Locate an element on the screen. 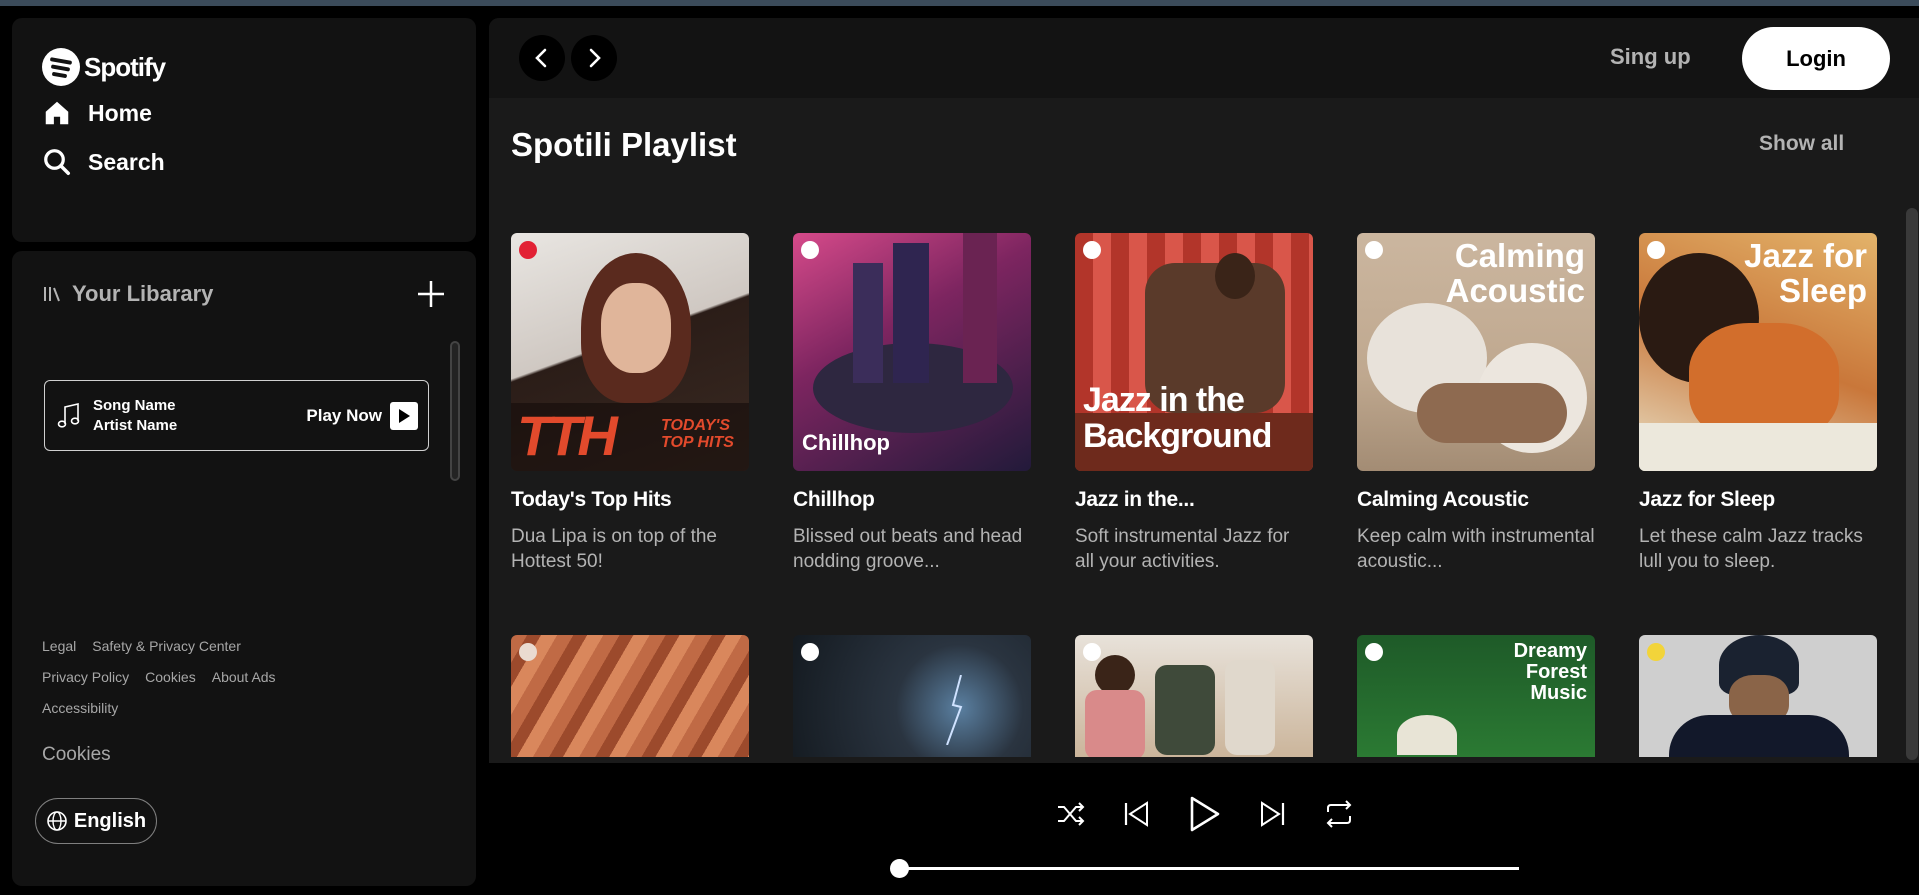 This screenshot has width=1919, height=895. playlist-cover: Jazz in the Background is located at coordinates (1194, 352).